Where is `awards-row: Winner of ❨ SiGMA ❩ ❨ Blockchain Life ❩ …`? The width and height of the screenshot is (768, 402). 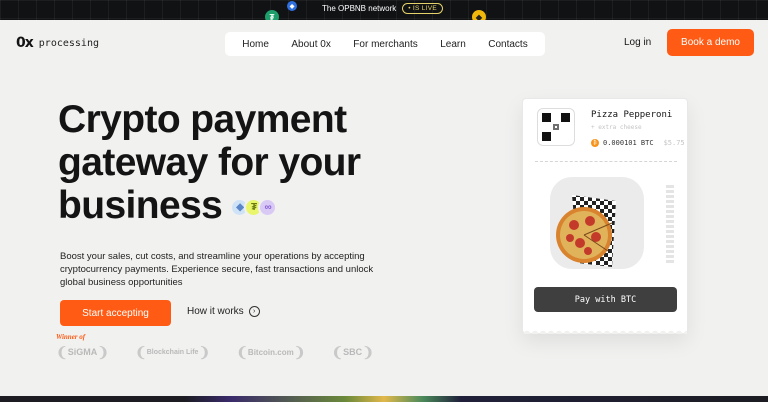
awards-row: Winner of ❨ SiGMA ❩ ❨ Blockchain Life ❩ … is located at coordinates (215, 349).